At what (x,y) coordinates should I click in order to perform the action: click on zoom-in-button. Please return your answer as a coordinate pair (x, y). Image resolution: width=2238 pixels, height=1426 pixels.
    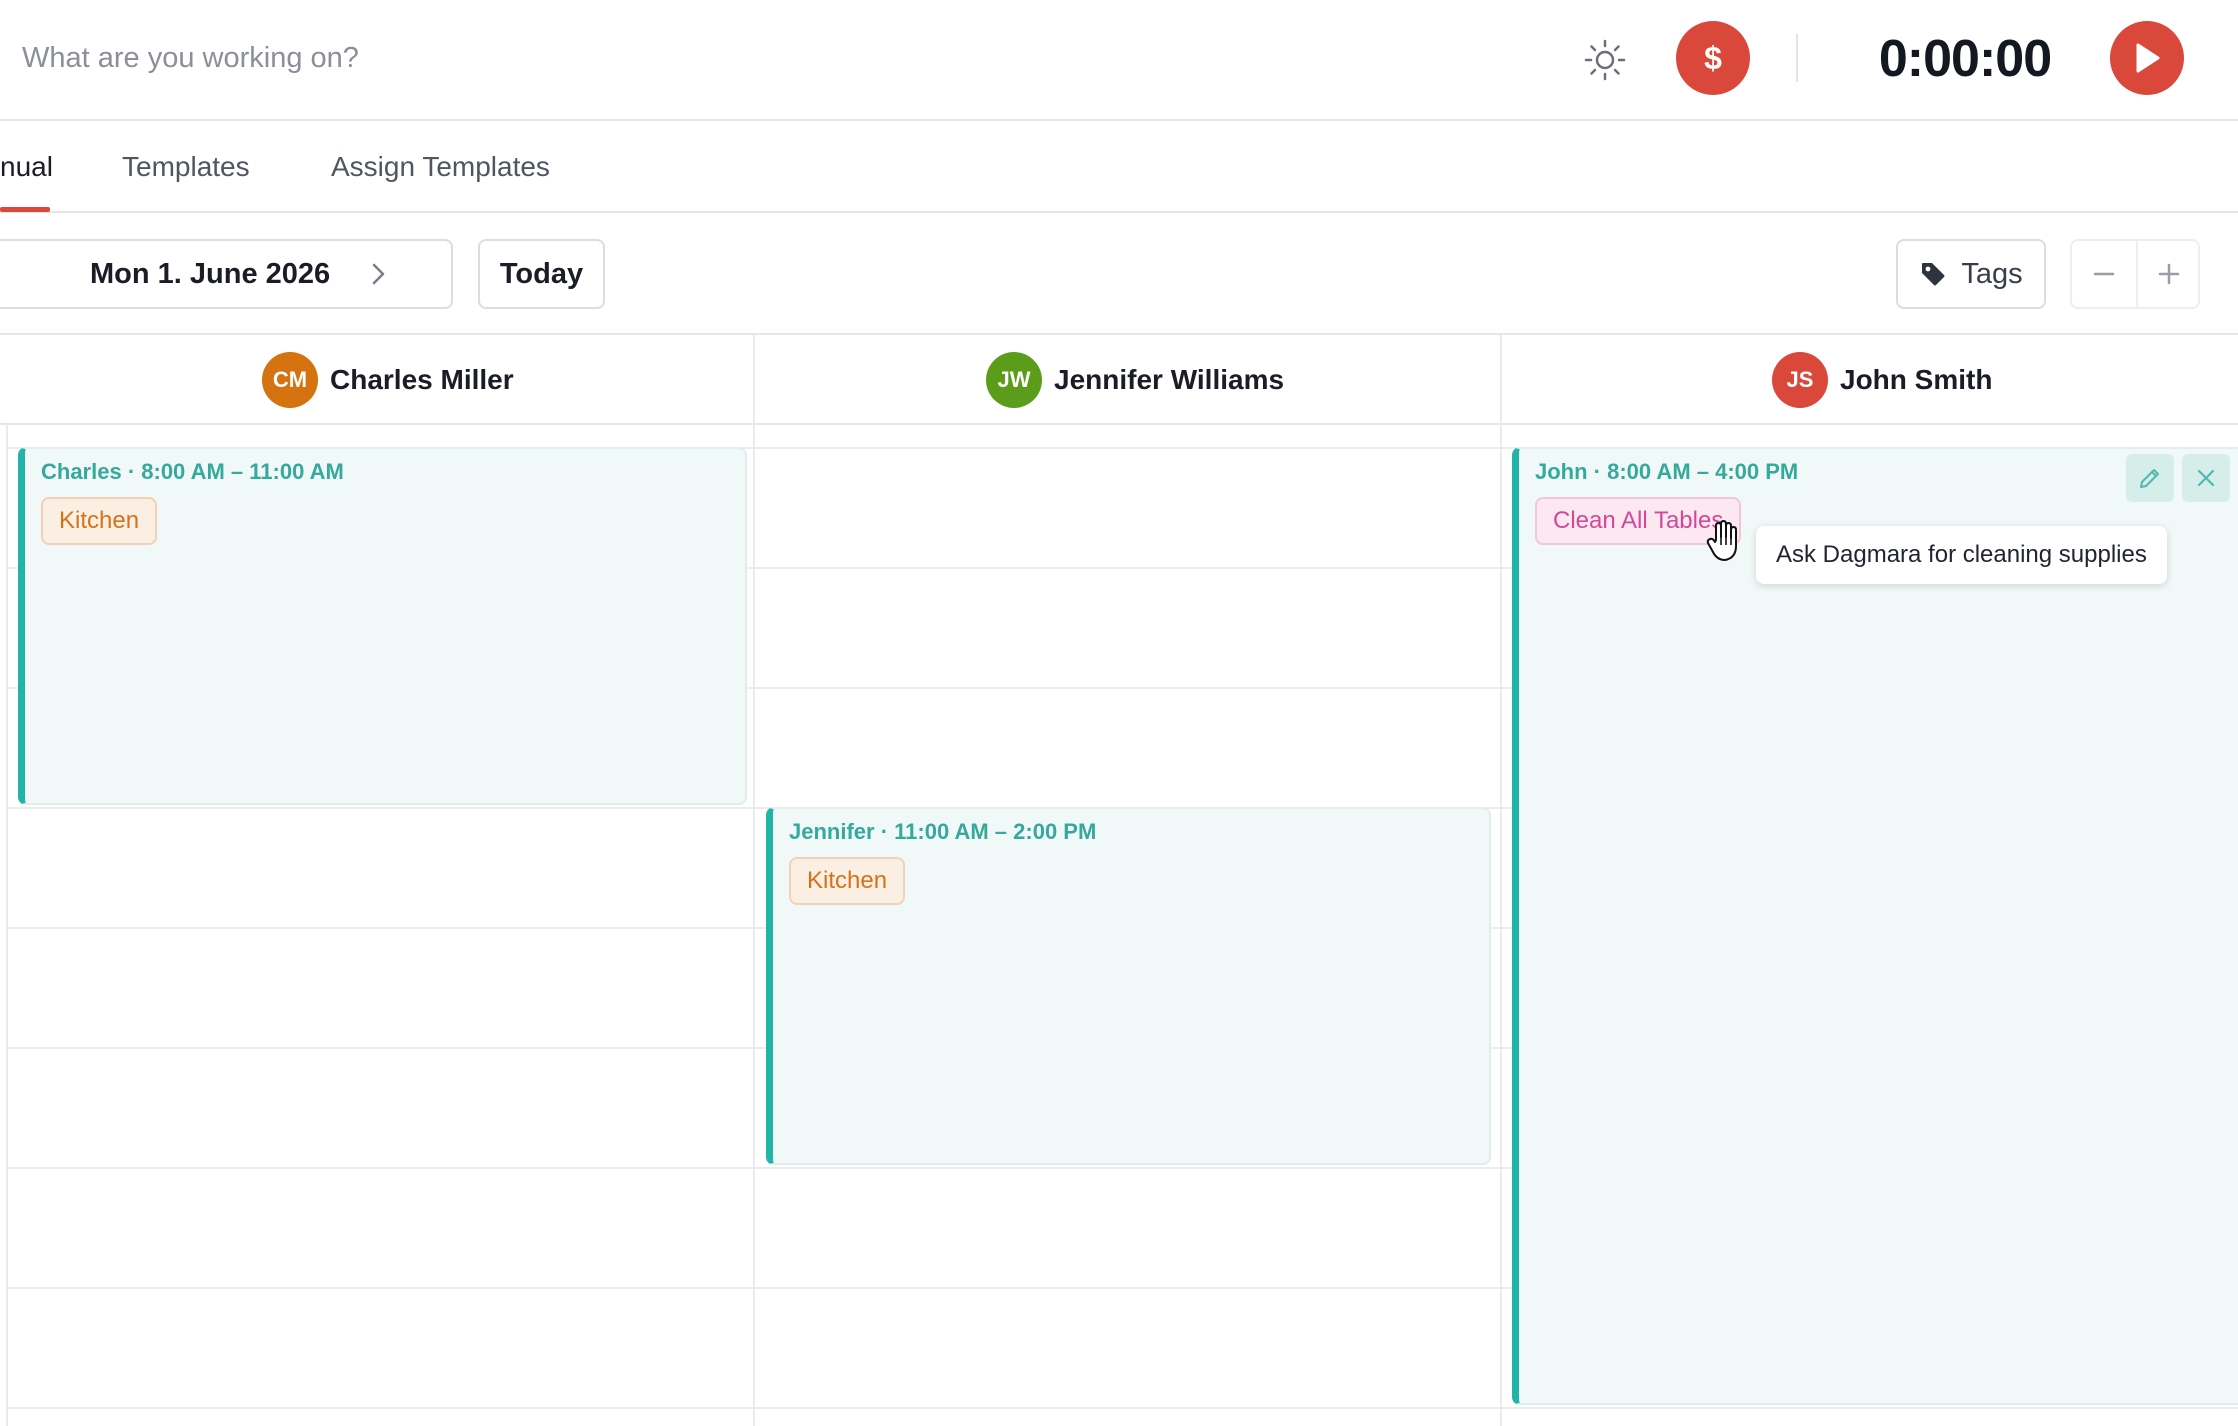
    Looking at the image, I should click on (2169, 274).